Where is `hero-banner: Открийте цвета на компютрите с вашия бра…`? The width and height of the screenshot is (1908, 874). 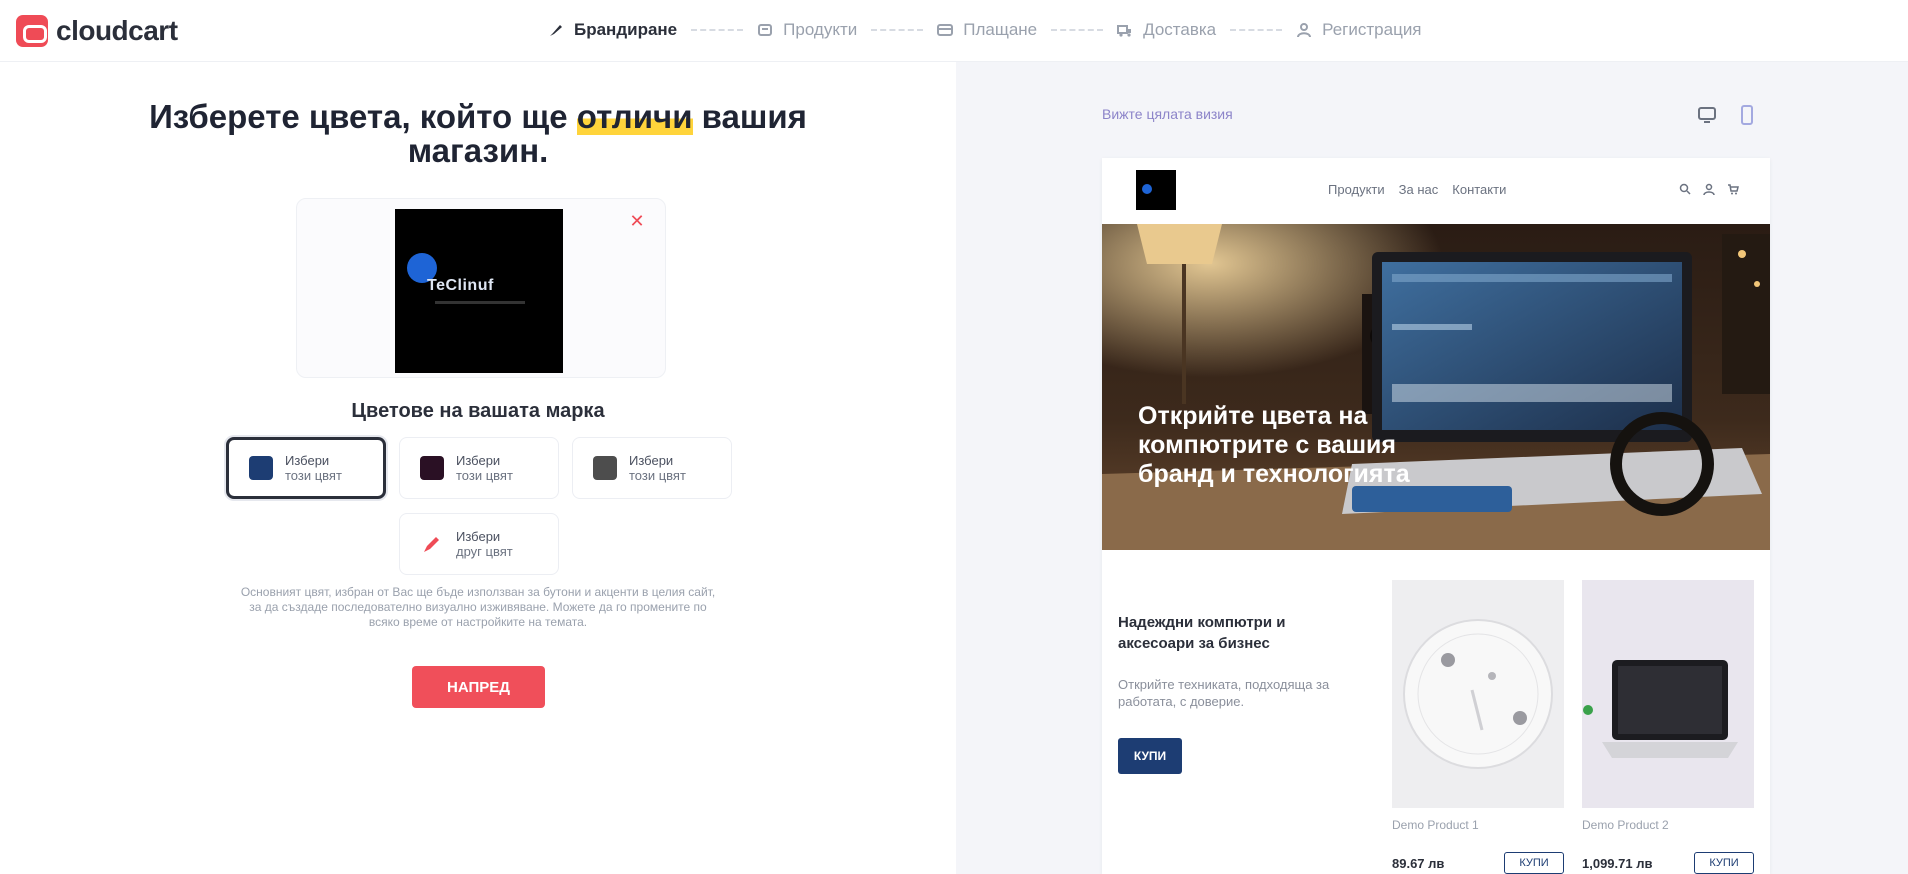
hero-banner: Открийте цвета на компютрите с вашия бра… is located at coordinates (1436, 387).